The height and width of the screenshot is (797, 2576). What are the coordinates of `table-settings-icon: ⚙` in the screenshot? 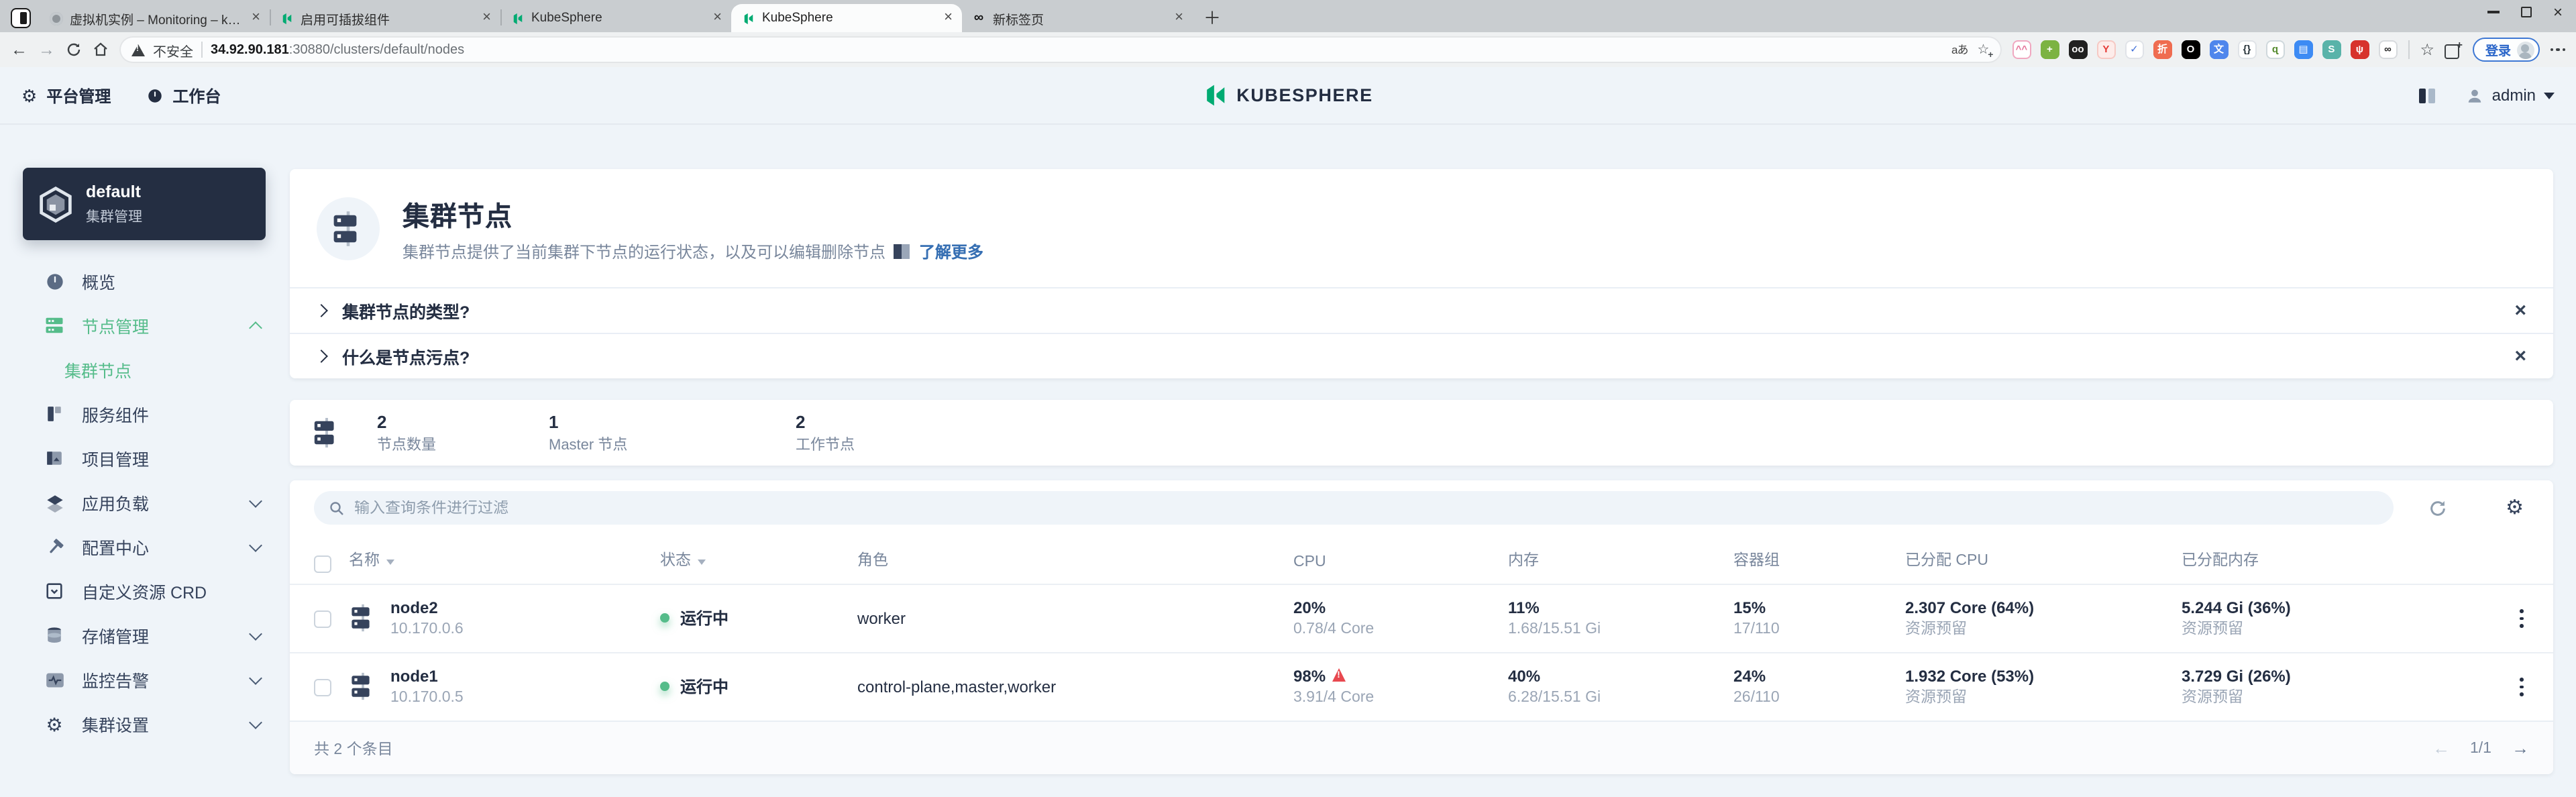 It's located at (2515, 508).